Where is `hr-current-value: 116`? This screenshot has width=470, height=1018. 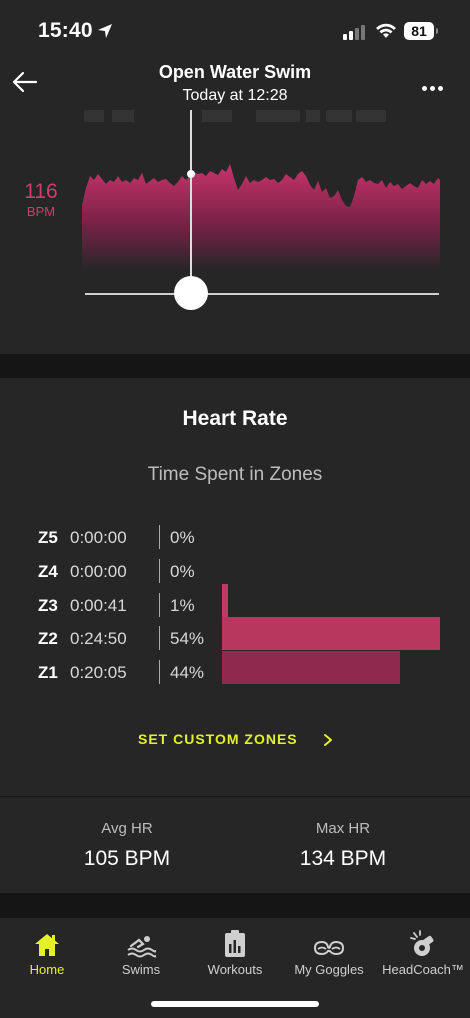 hr-current-value: 116 is located at coordinates (41, 191).